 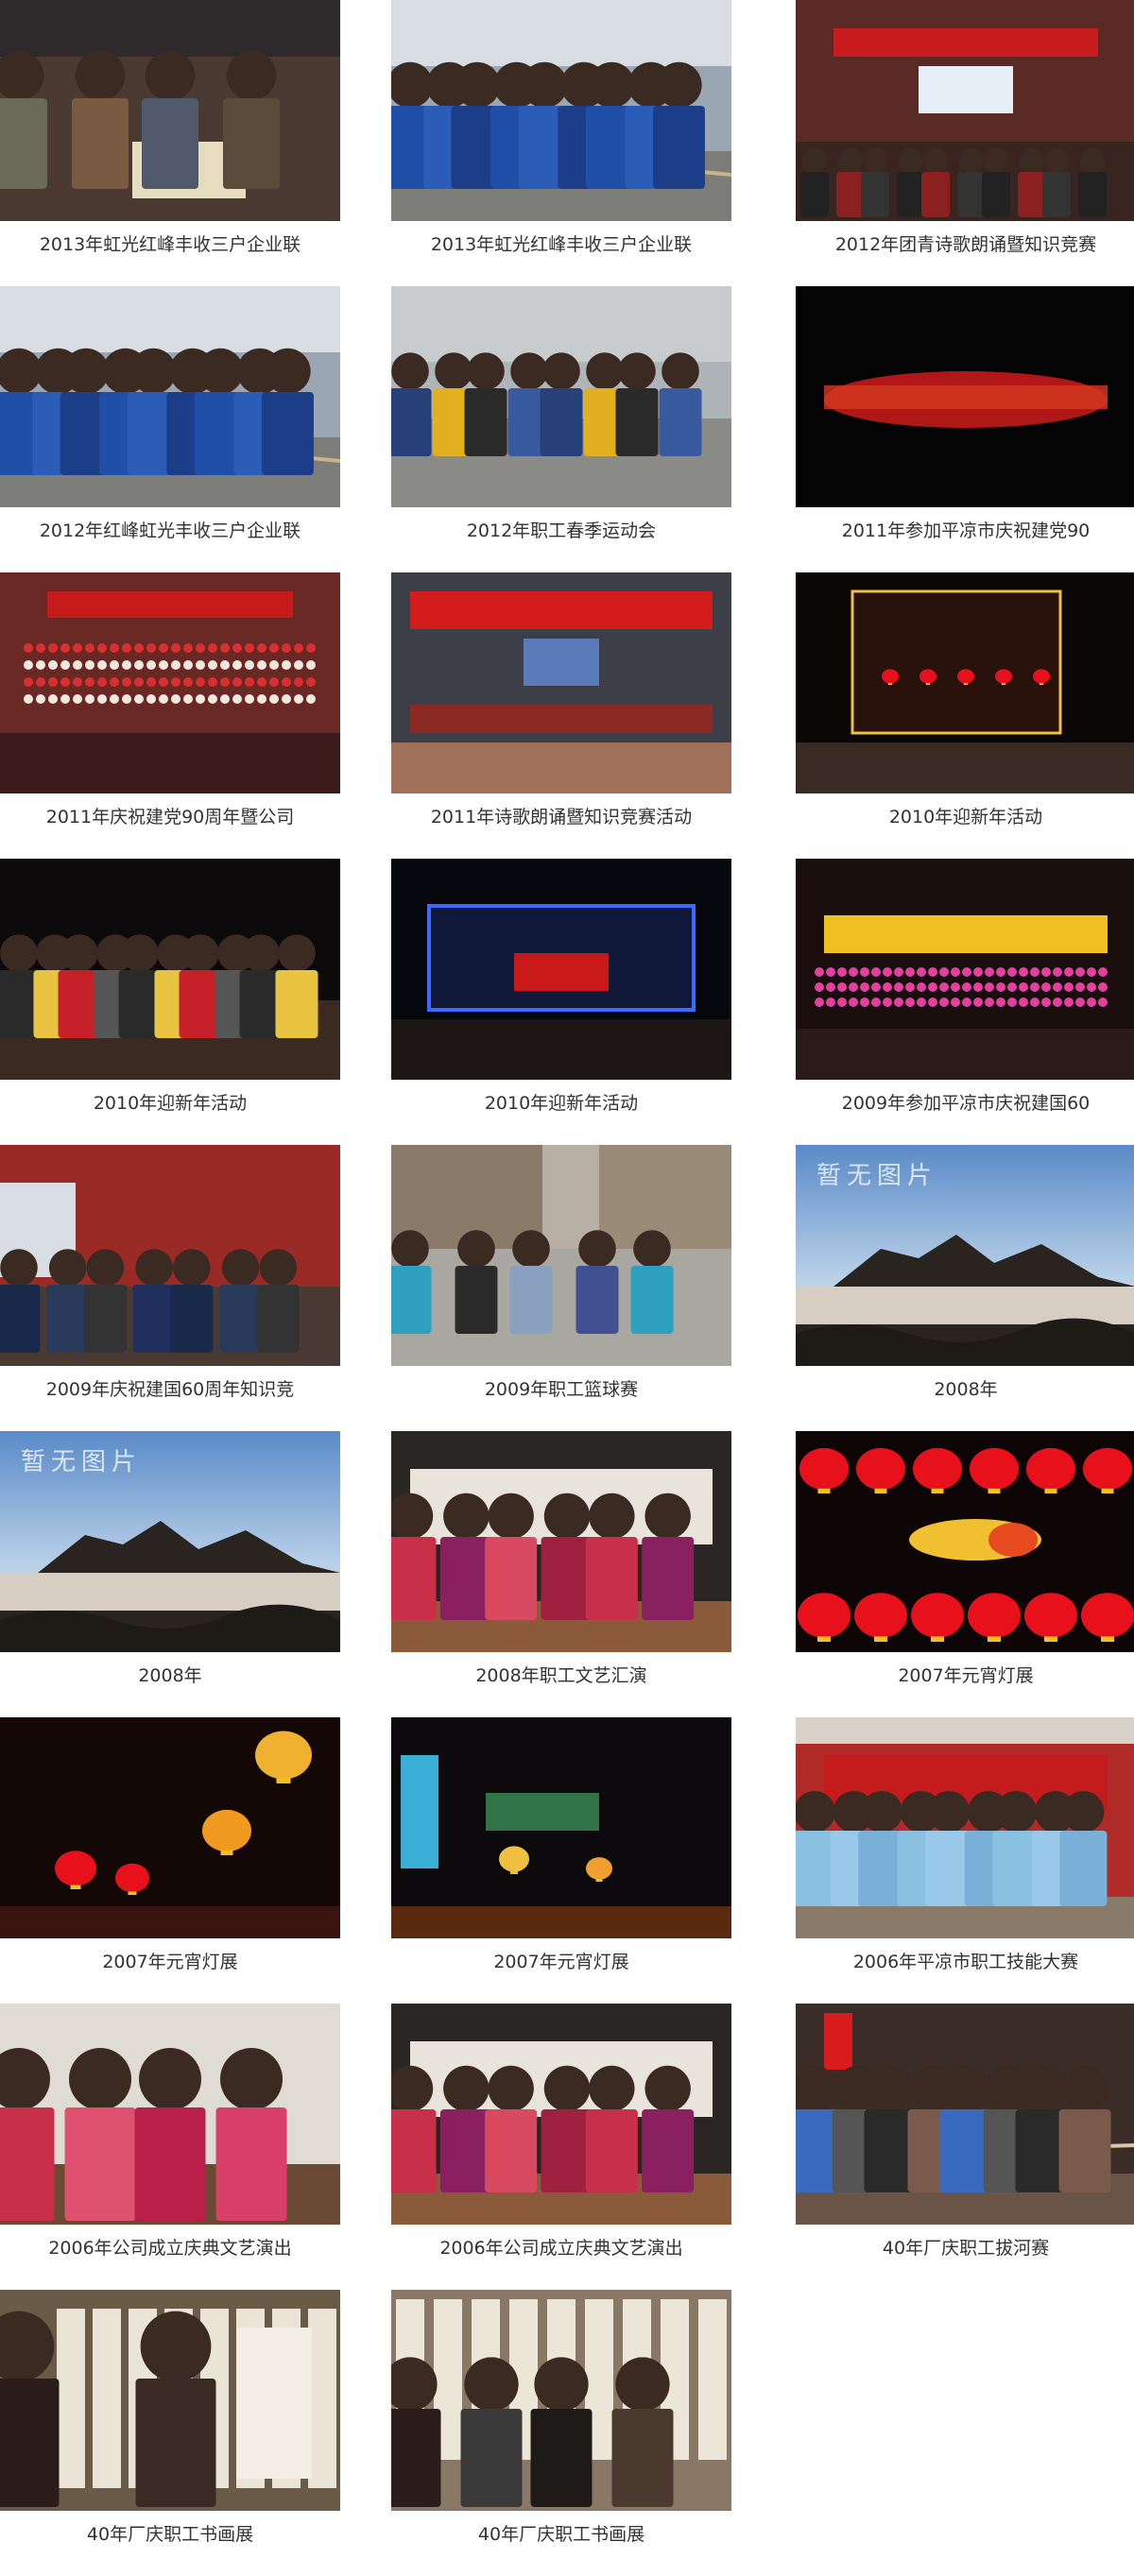 What do you see at coordinates (170, 529) in the screenshot?
I see `photo-caption: 2012年红峰虹光丰收三户企业联` at bounding box center [170, 529].